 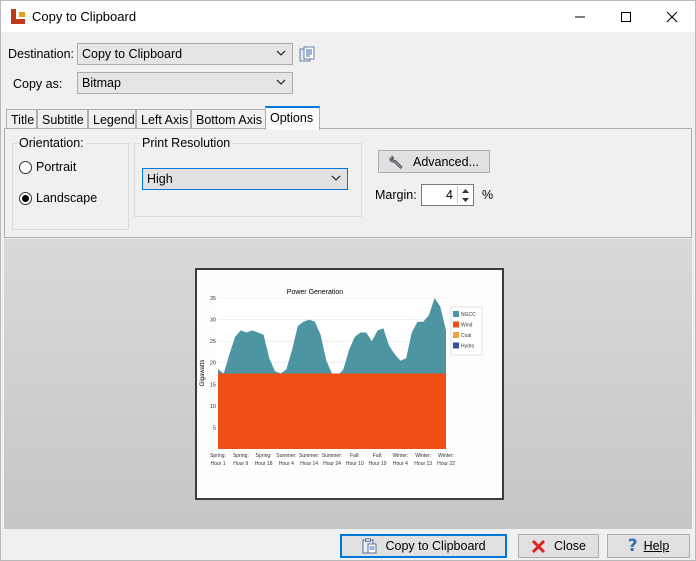 What do you see at coordinates (160, 179) in the screenshot?
I see `print-resolution-value: High` at bounding box center [160, 179].